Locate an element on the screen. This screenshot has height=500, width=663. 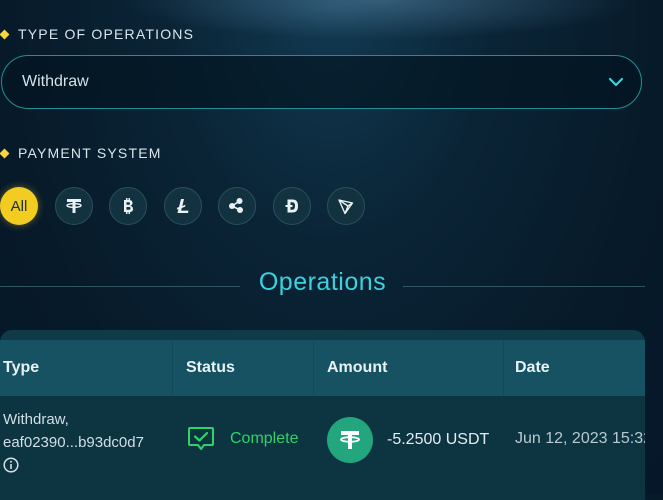
column-header-status: Status is located at coordinates (210, 367).